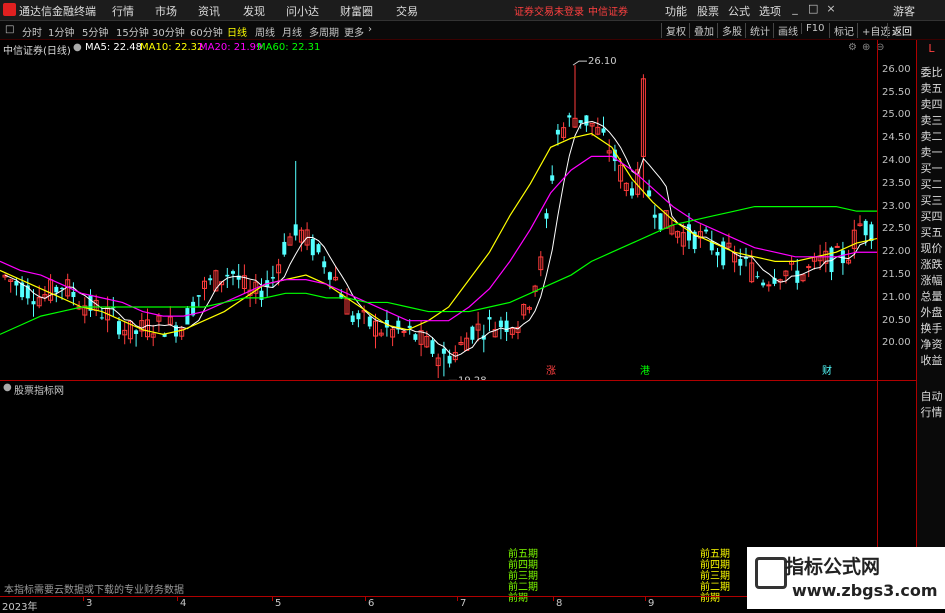 This screenshot has height=613, width=945. I want to click on sidebar-item: L, so click(931, 50).